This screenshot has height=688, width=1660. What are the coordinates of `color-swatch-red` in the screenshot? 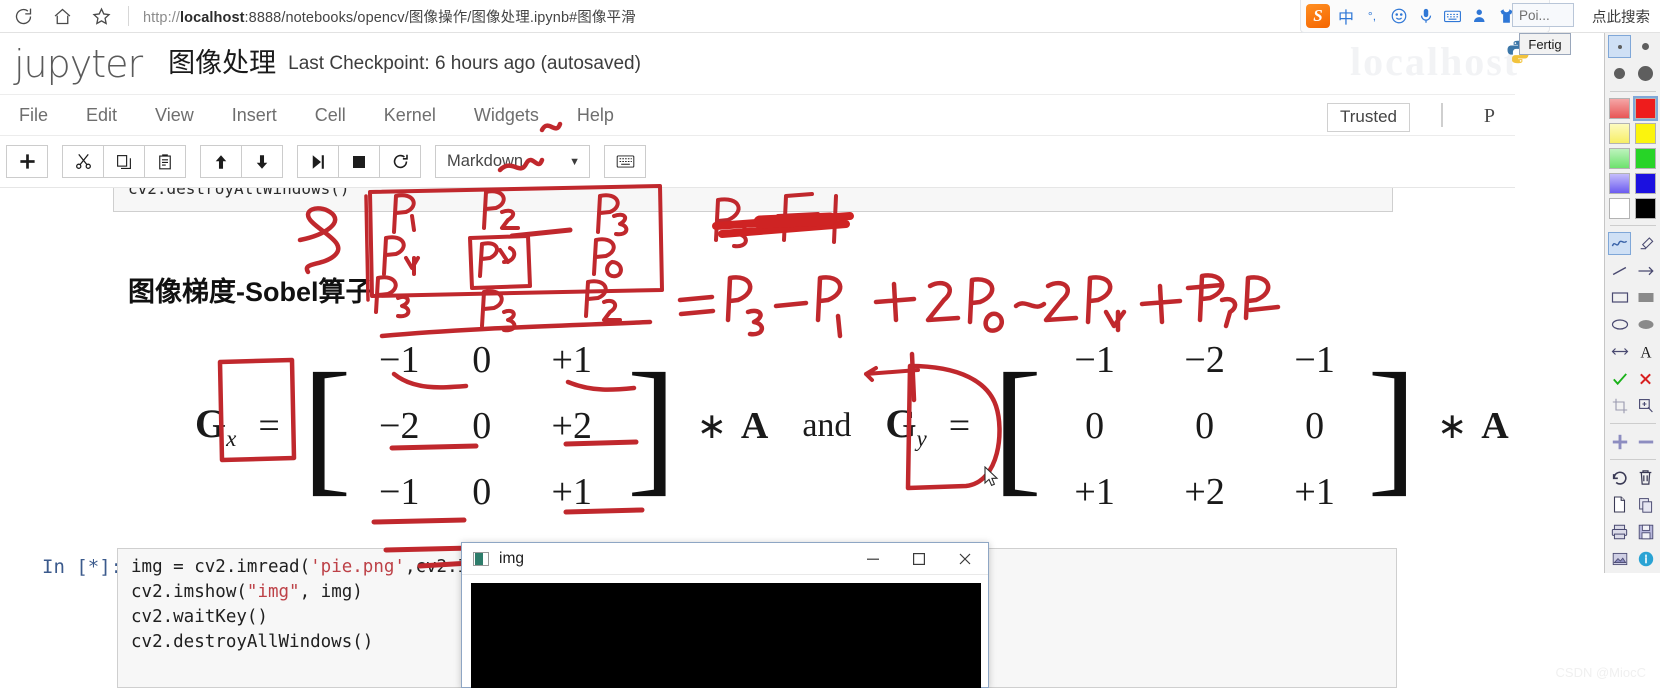 It's located at (1645, 108).